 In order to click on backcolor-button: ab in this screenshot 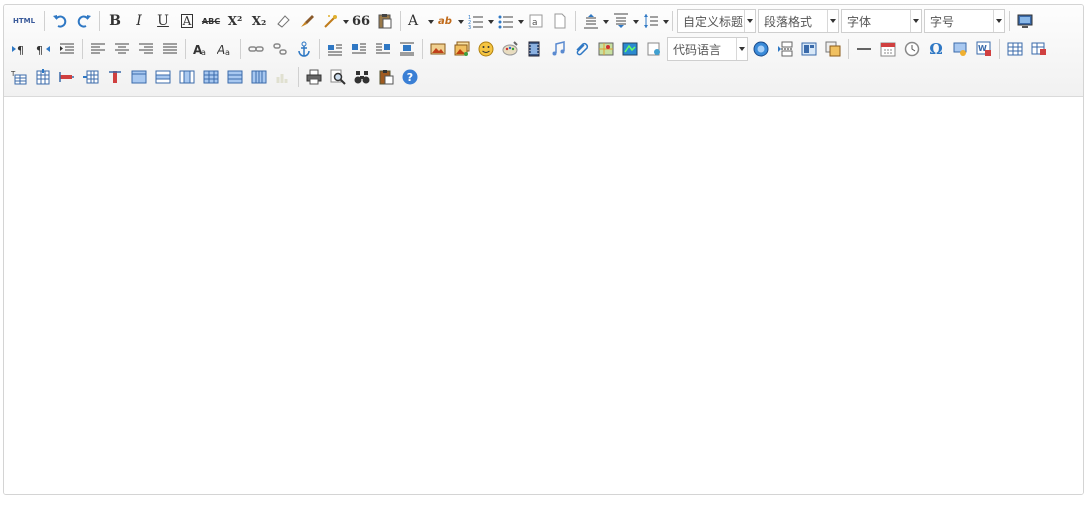, I will do `click(449, 21)`.